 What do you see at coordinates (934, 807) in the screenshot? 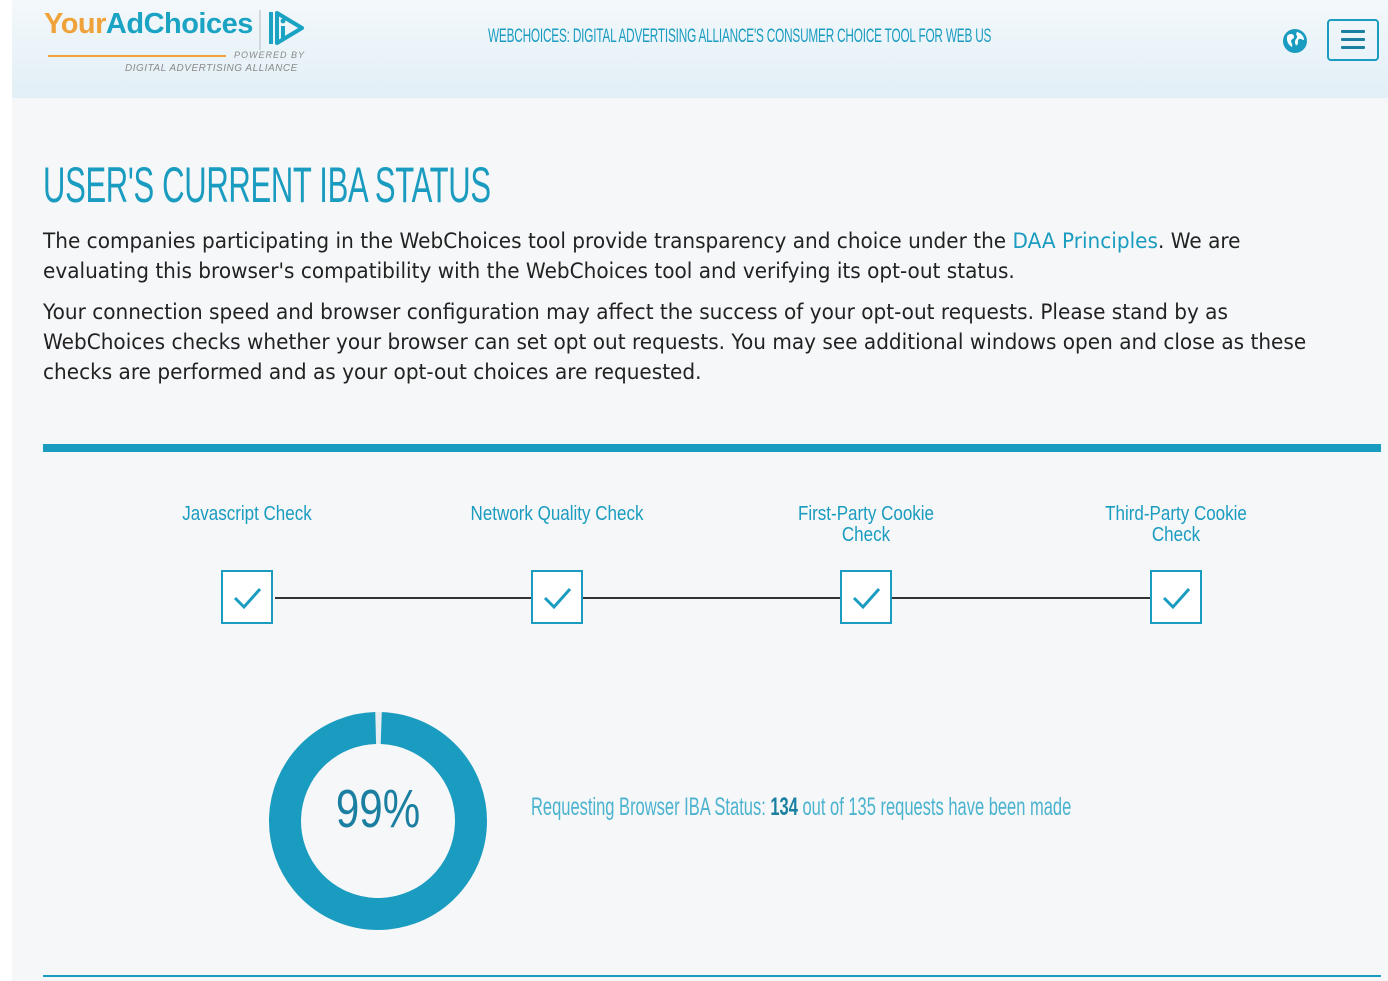
I see `request-status-suffix: out of 135 requests have been made` at bounding box center [934, 807].